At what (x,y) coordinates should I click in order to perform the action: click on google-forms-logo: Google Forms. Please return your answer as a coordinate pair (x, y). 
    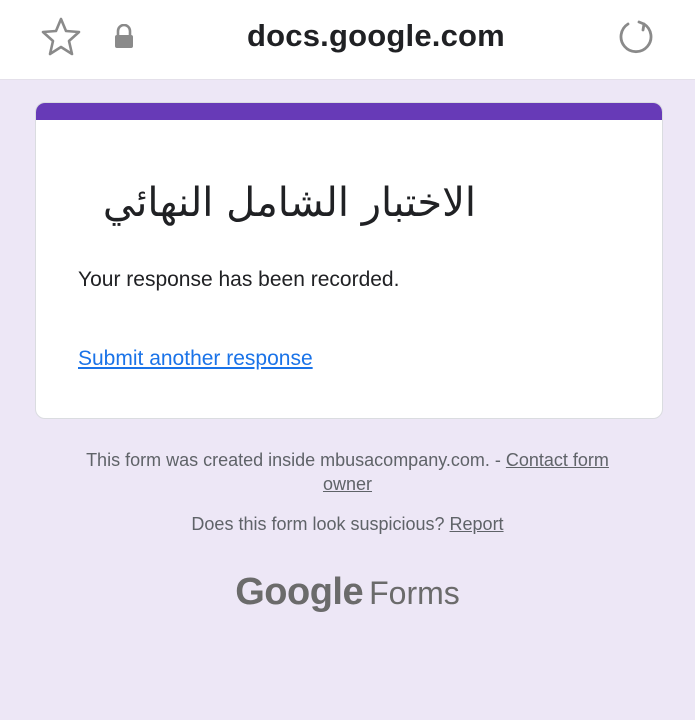
    Looking at the image, I should click on (347, 592).